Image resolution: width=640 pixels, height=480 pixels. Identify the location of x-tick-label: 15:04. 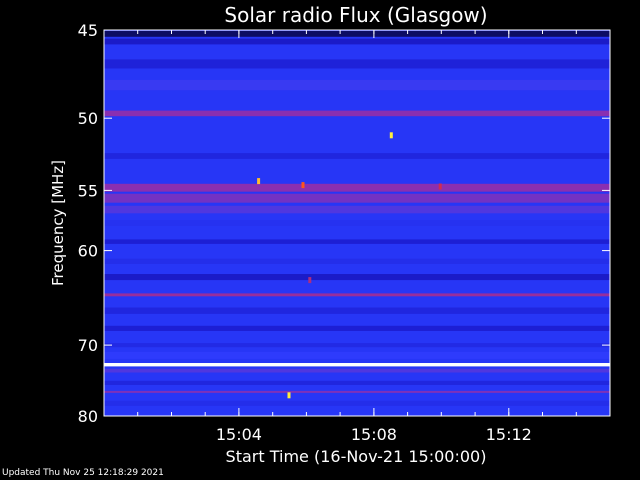
(239, 434).